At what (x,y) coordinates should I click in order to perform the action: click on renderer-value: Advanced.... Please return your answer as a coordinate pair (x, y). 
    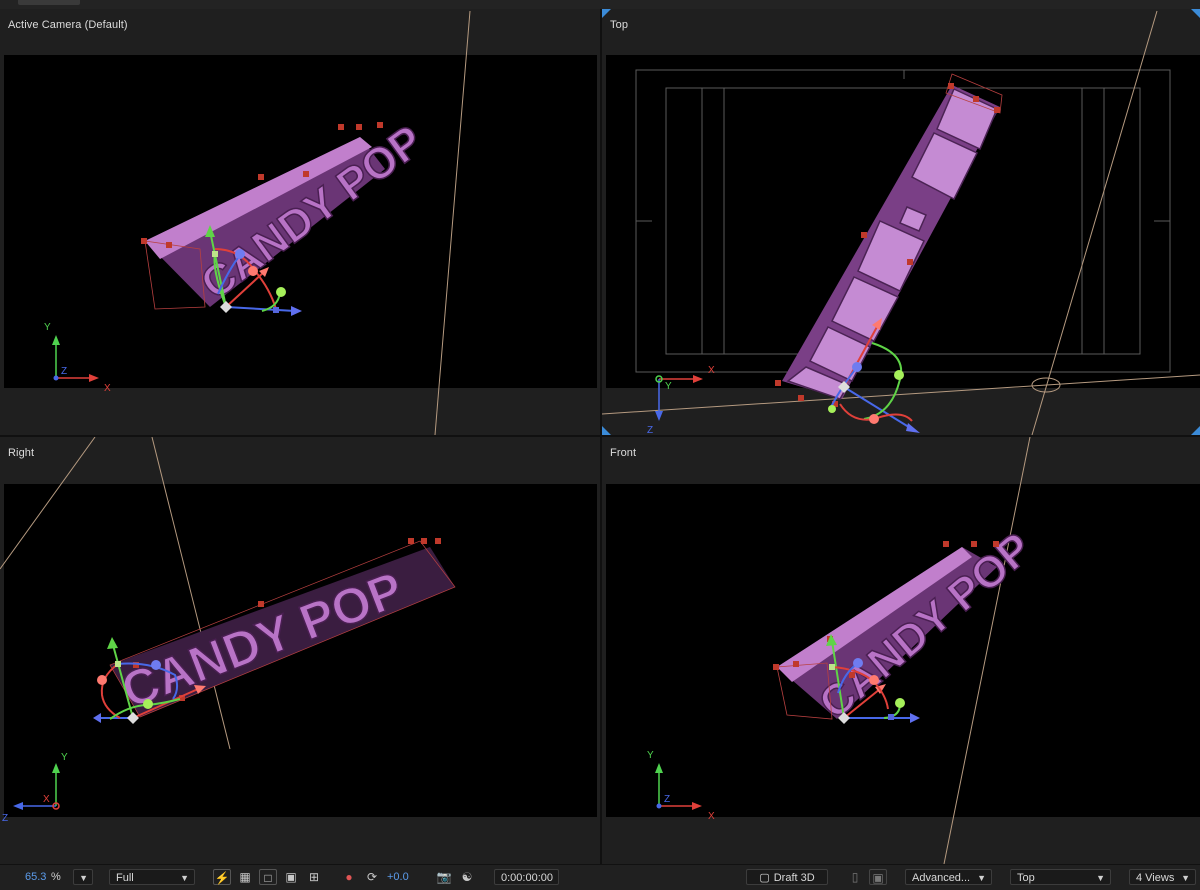
    Looking at the image, I should click on (941, 878).